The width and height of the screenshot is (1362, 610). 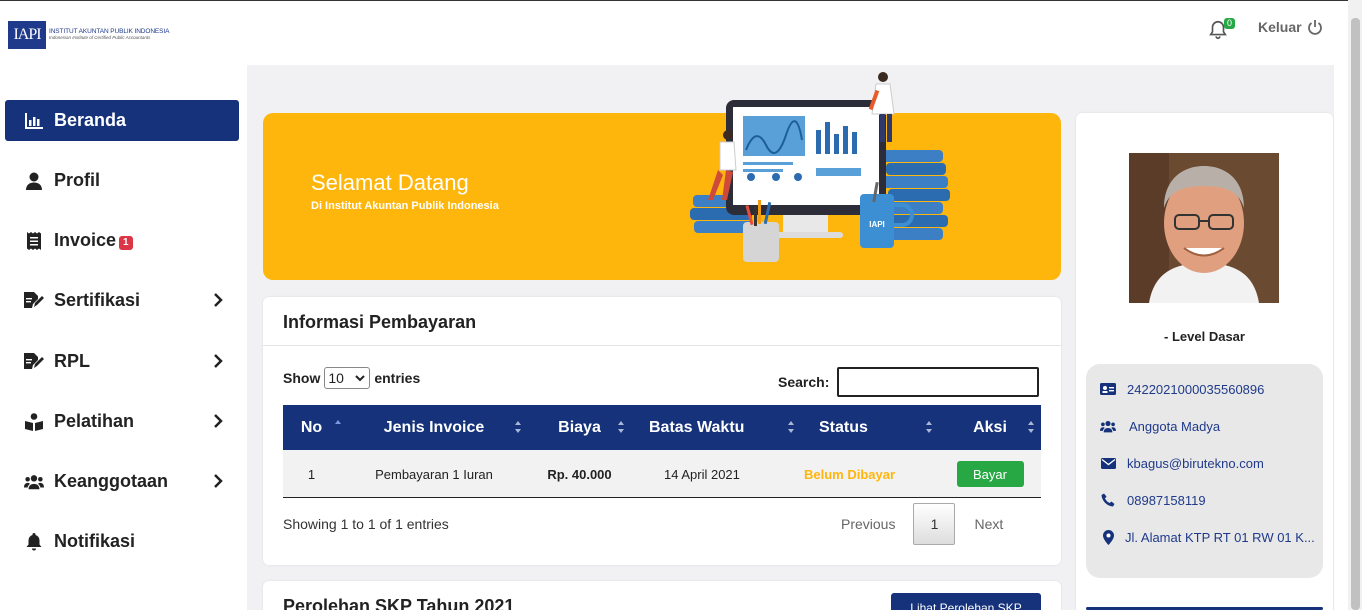 I want to click on card-title: Informasi Pembayaran, so click(x=662, y=321).